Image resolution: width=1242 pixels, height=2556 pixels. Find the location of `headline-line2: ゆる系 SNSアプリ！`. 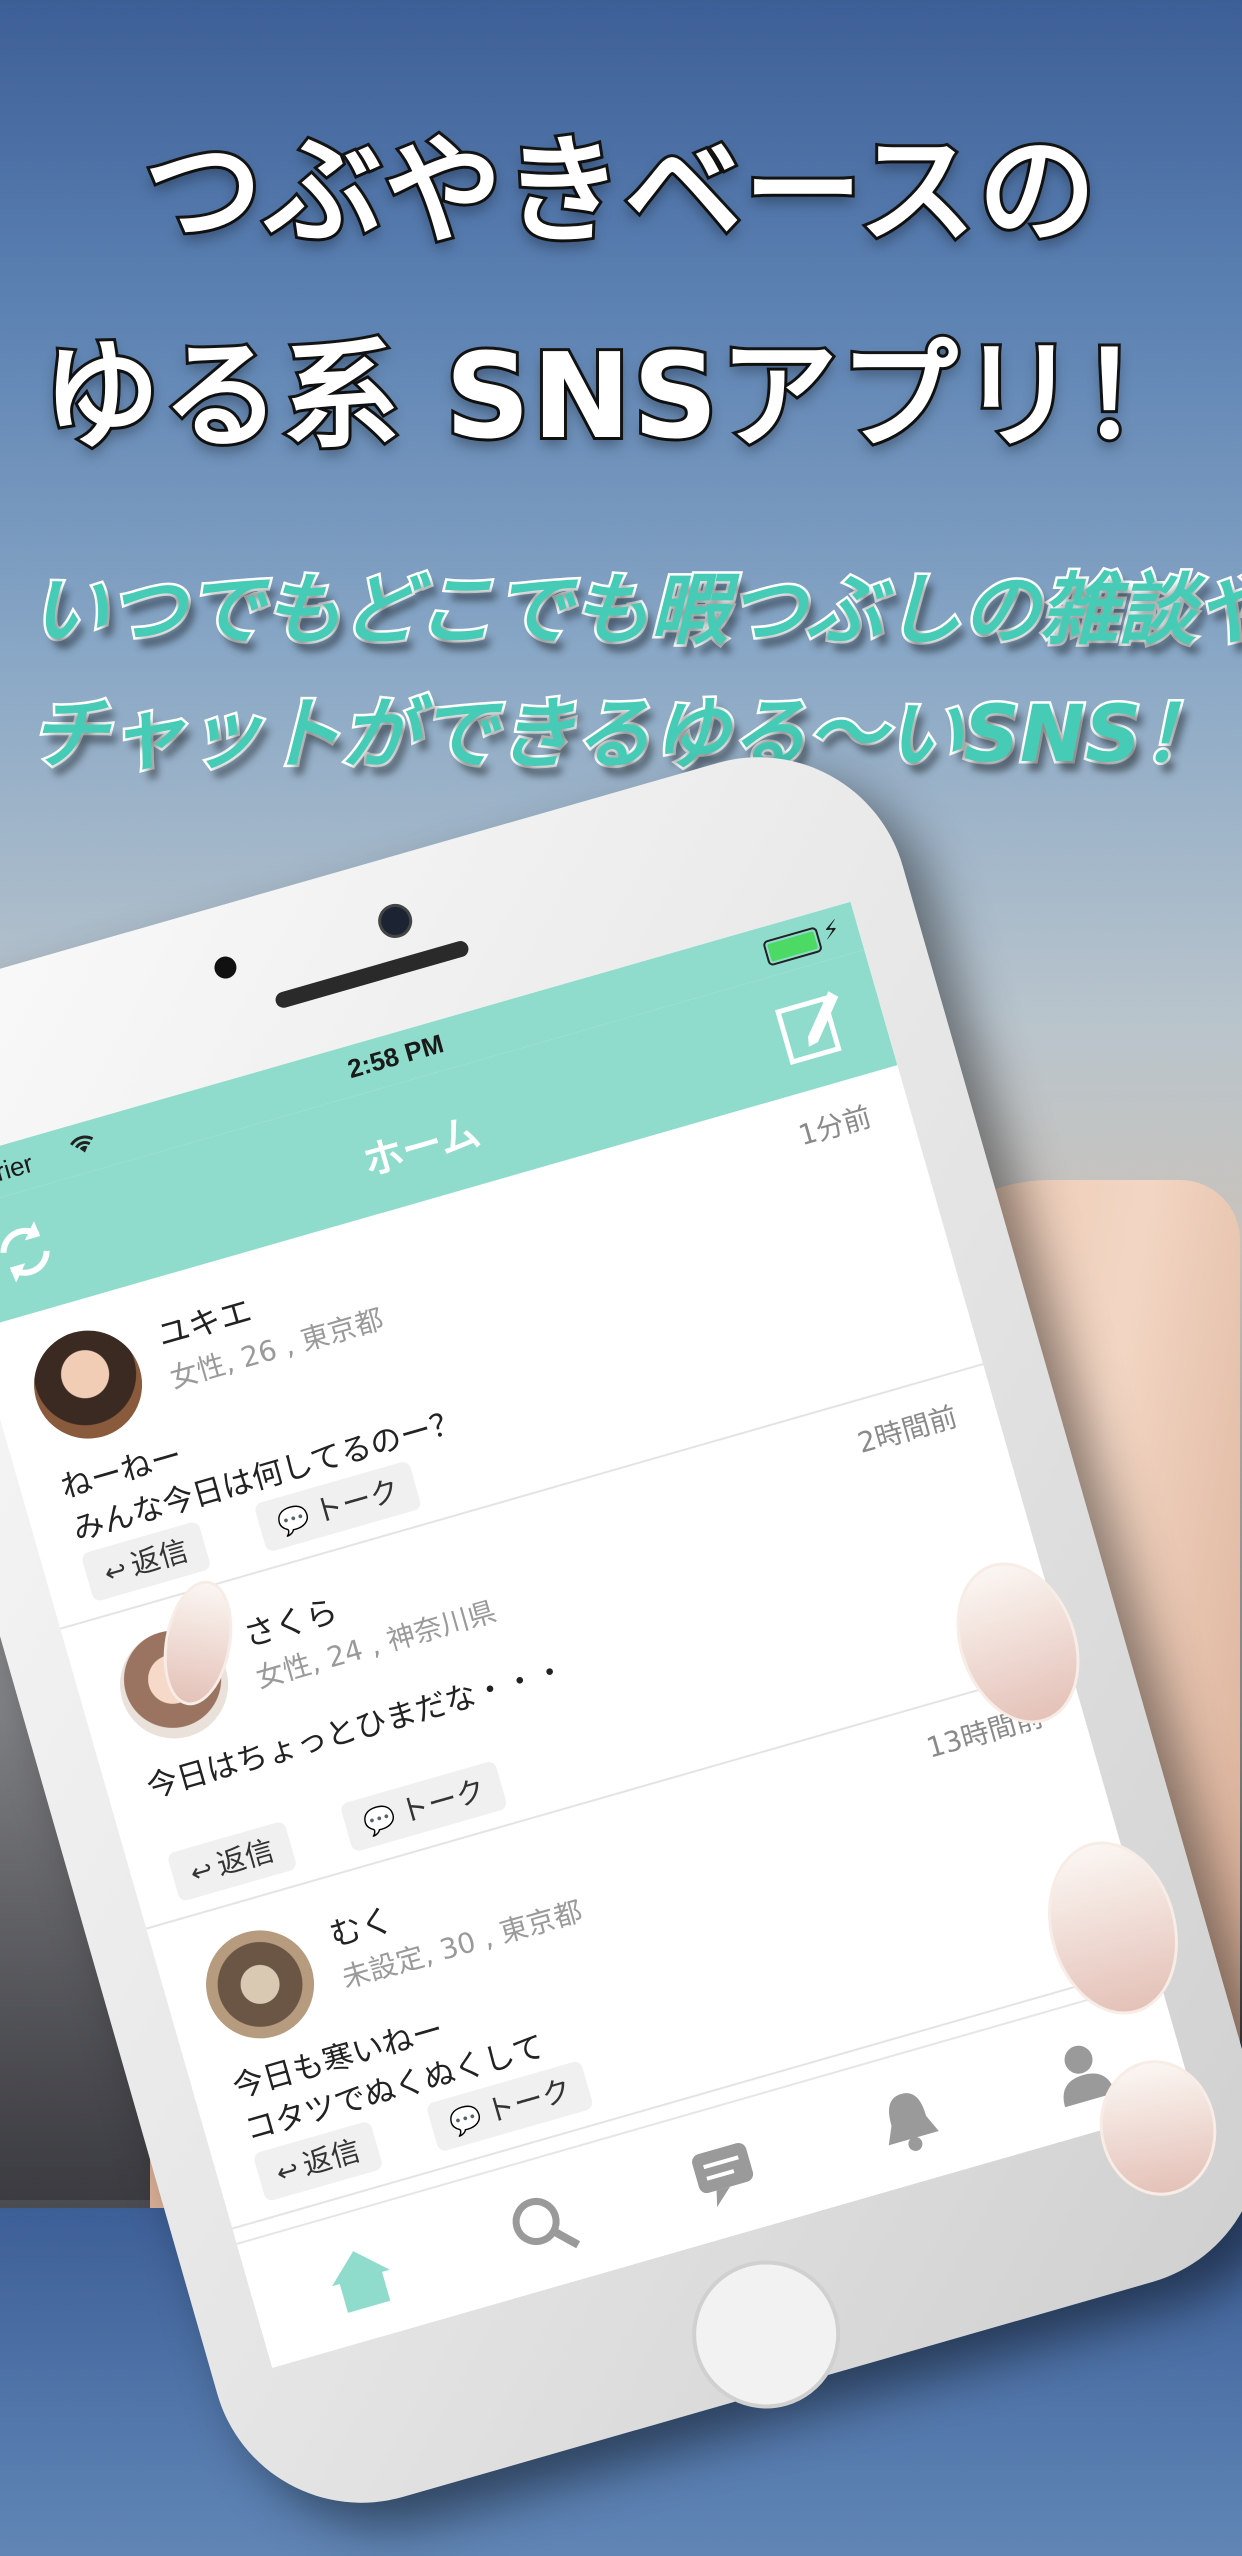

headline-line2: ゆる系 SNSアプリ！ is located at coordinates (620, 396).